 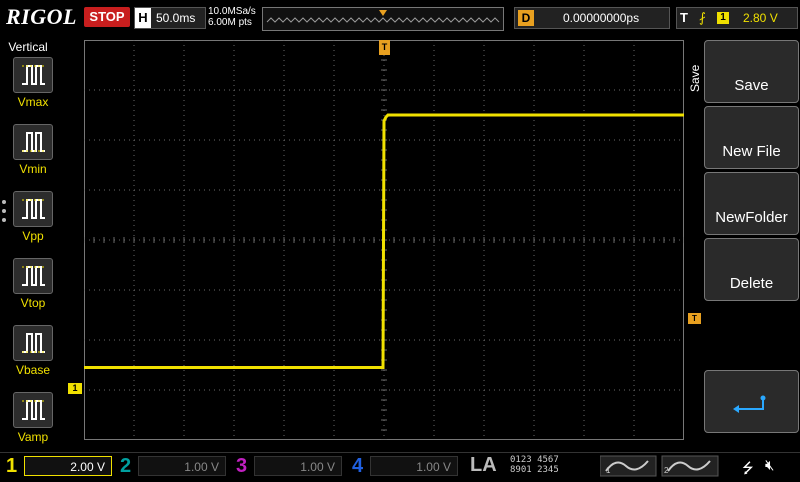 I want to click on memory-depth: 6.00M pts, so click(x=230, y=22).